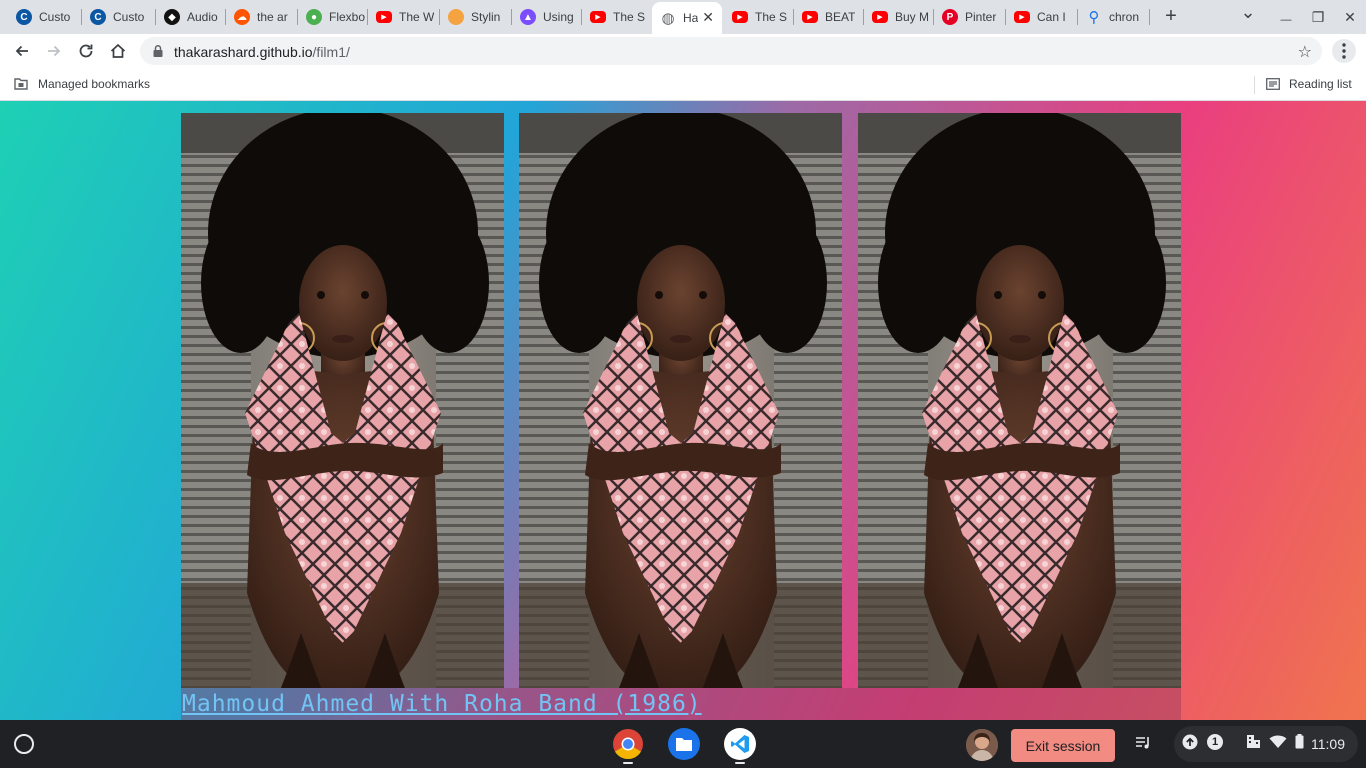  I want to click on tab-separator, so click(1149, 17).